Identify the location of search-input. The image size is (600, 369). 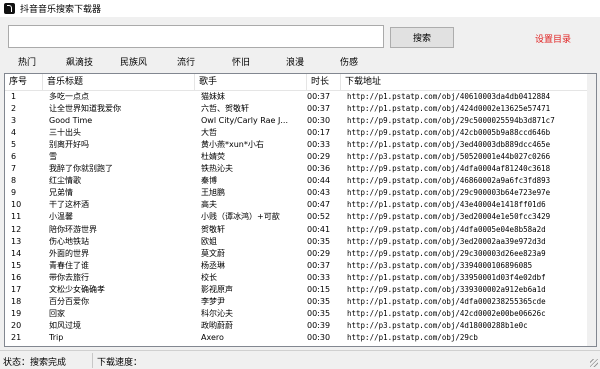
(196, 36).